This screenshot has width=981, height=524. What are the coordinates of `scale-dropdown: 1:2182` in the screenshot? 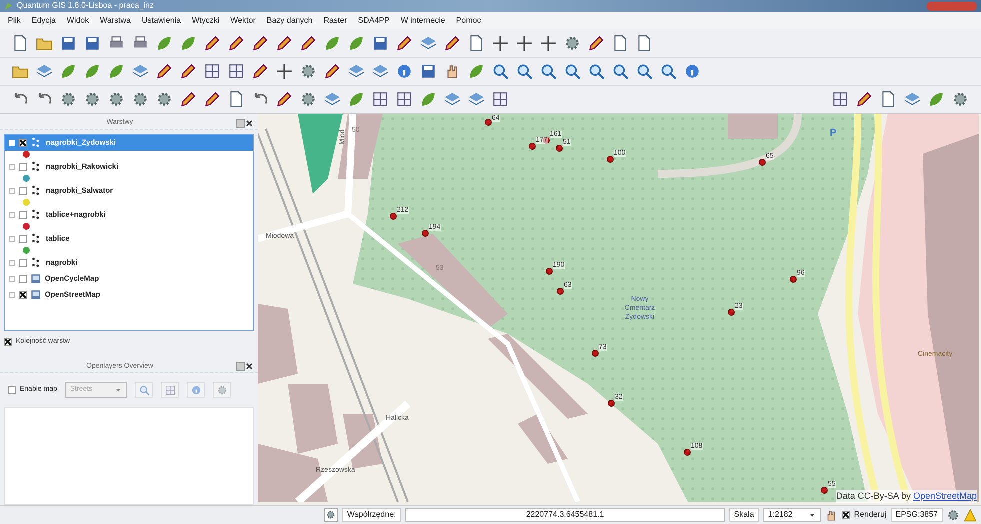 It's located at (792, 515).